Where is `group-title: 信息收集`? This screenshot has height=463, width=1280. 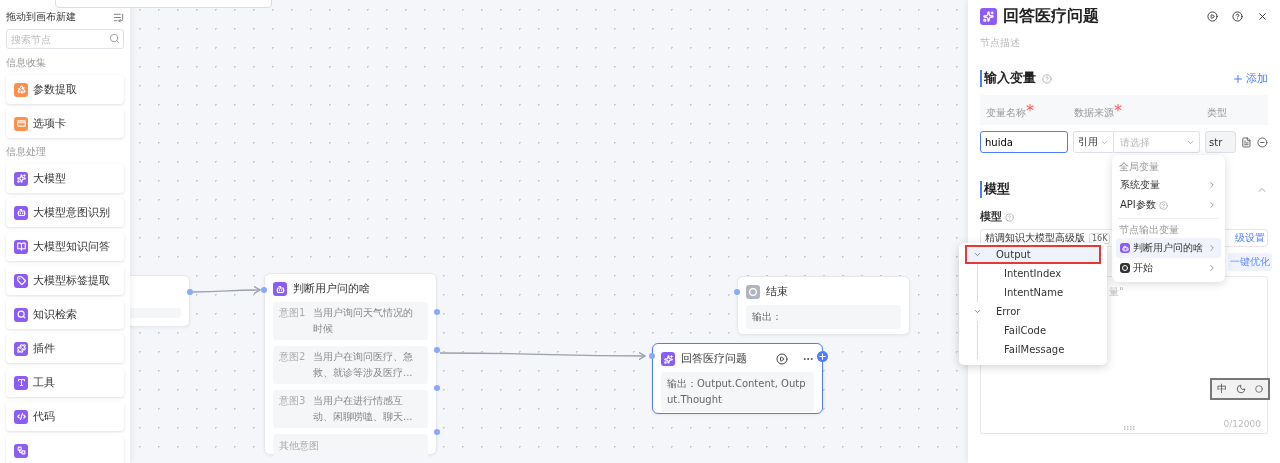 group-title: 信息收集 is located at coordinates (26, 63).